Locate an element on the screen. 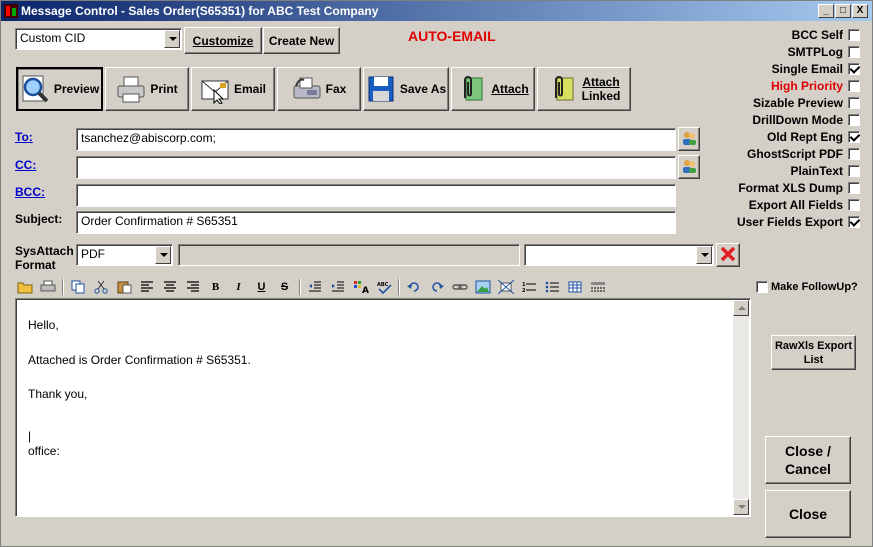 This screenshot has height=547, width=873. close-label: Close is located at coordinates (808, 514).